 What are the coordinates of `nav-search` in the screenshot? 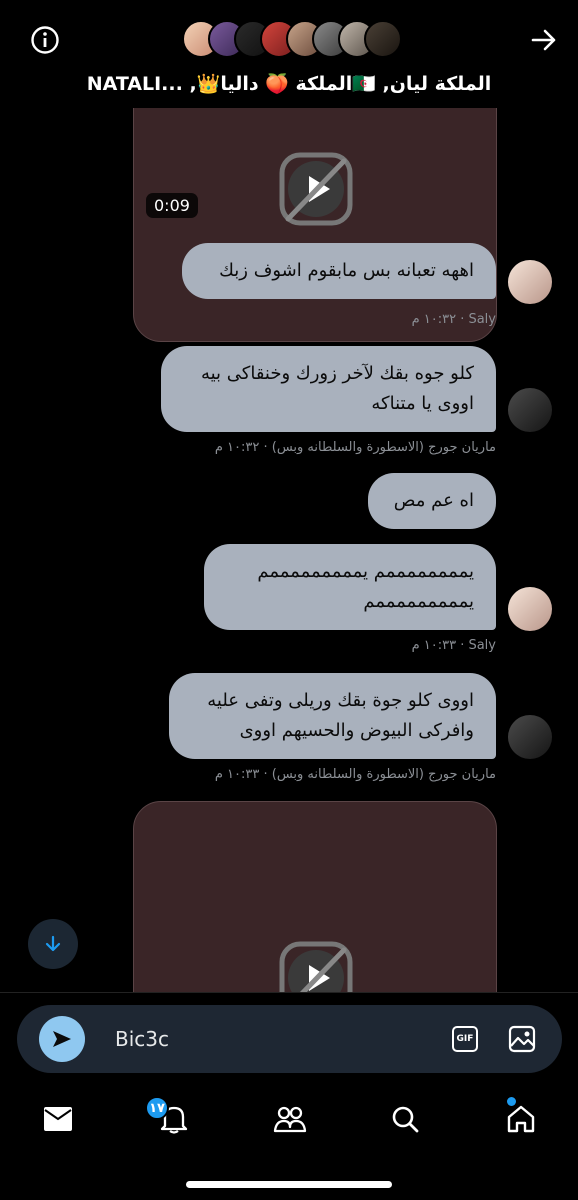 It's located at (405, 1119).